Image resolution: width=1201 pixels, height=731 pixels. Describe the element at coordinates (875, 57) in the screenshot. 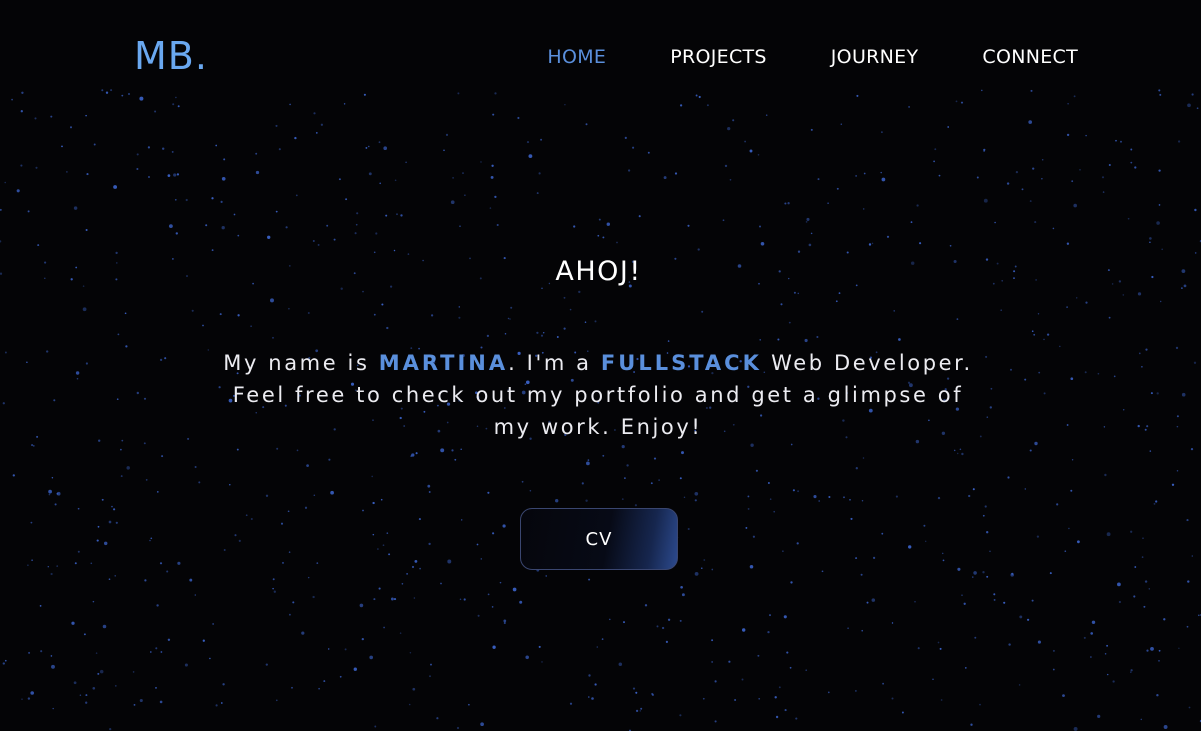

I see `nav-link-journey: JOURNEY` at that location.